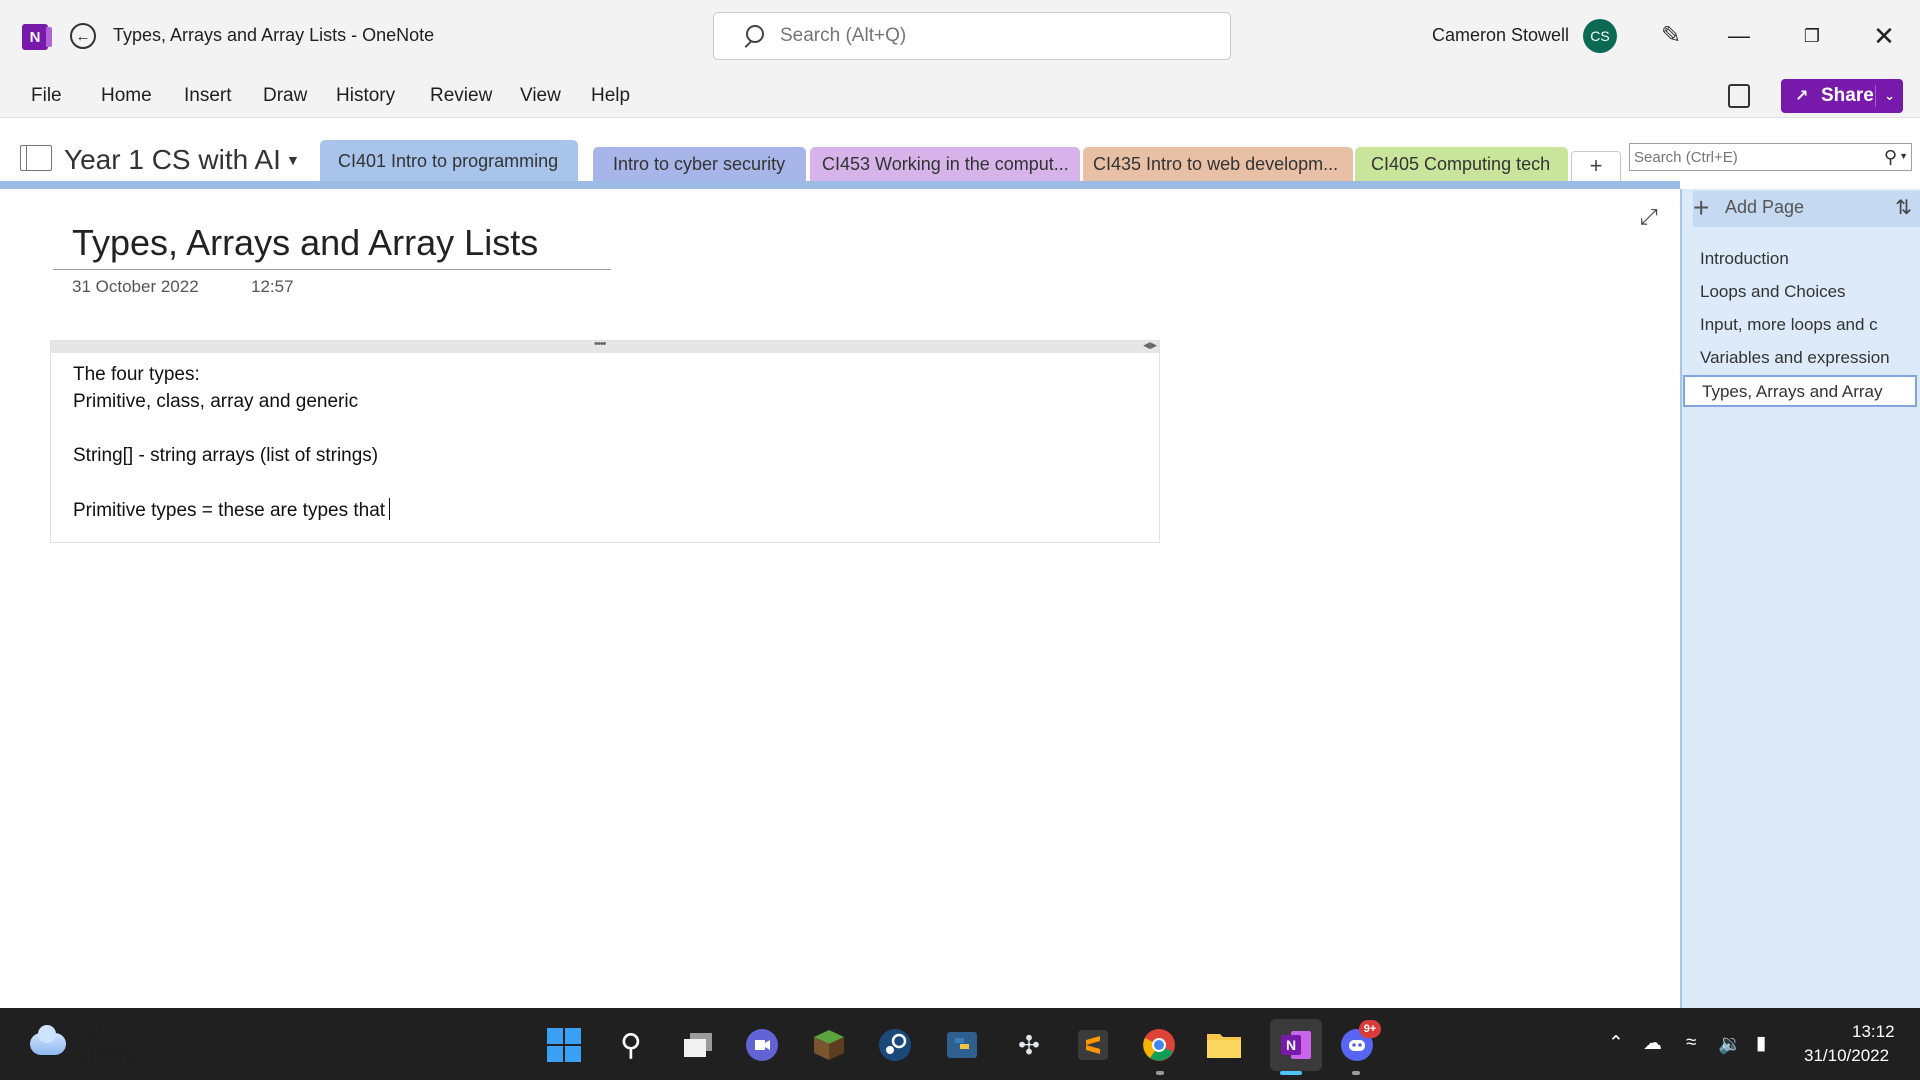 Image resolution: width=1920 pixels, height=1080 pixels. What do you see at coordinates (1802, 96) in the screenshot?
I see `share-icon: ↗` at bounding box center [1802, 96].